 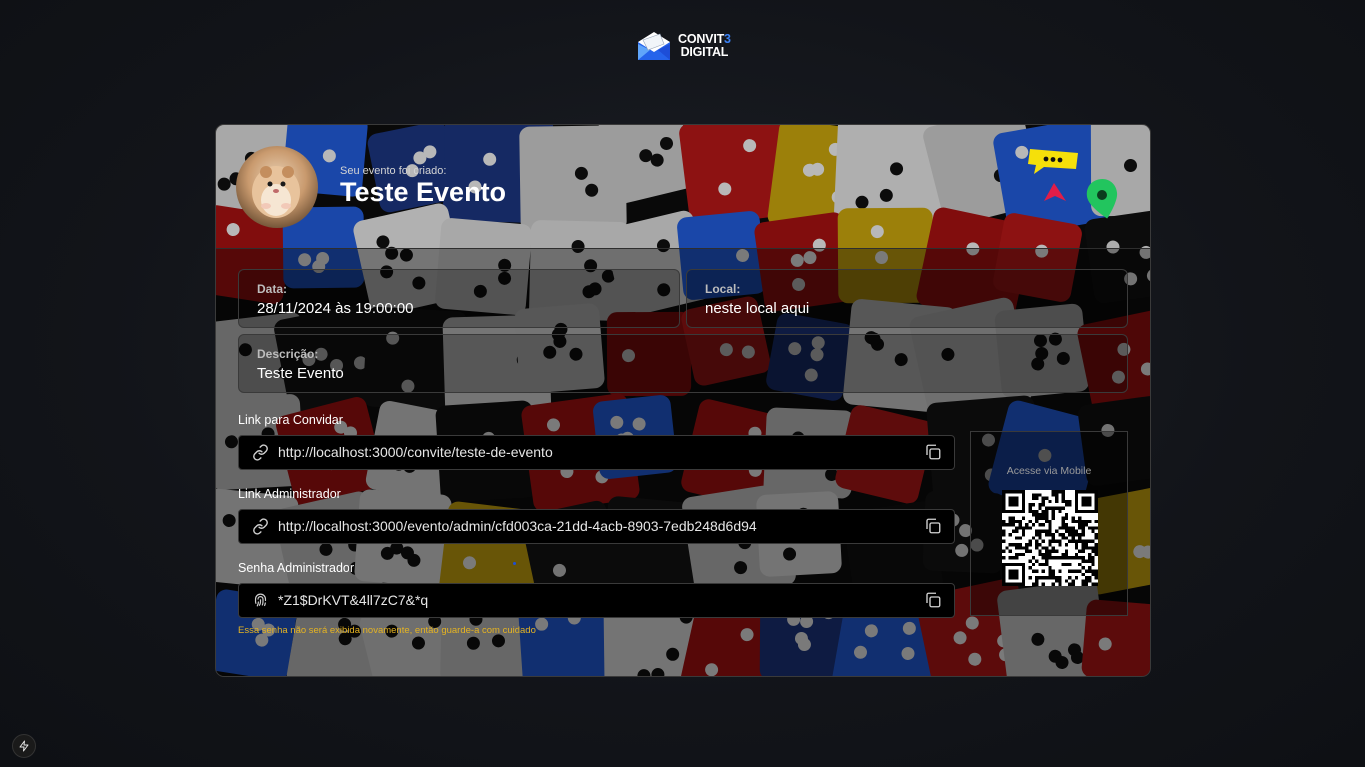 I want to click on admin-password-value: *Z1$DrKVT&4ll7zC7&*q, so click(x=353, y=600).